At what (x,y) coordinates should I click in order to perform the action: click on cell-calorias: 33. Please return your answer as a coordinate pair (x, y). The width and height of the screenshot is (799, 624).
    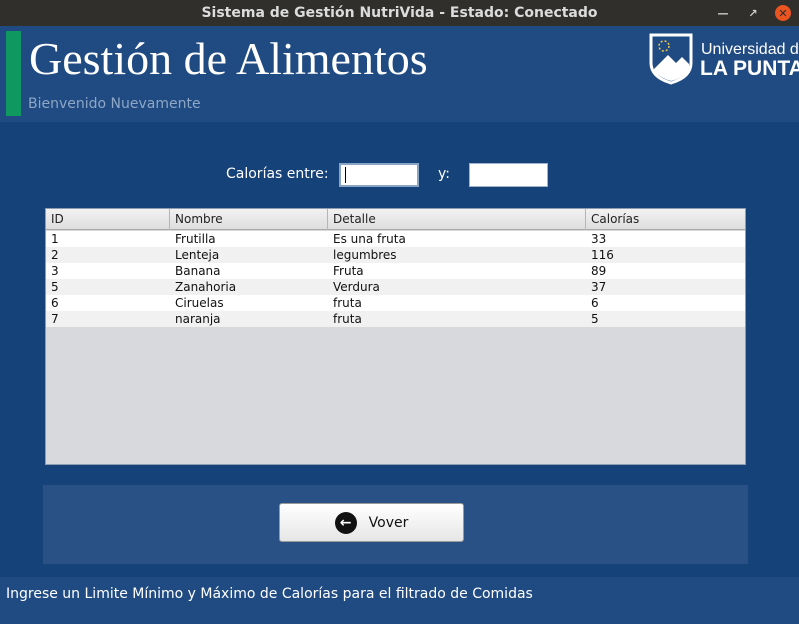
    Looking at the image, I should click on (599, 239).